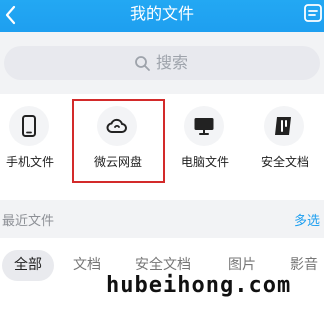  I want to click on cloud-icon, so click(116, 125).